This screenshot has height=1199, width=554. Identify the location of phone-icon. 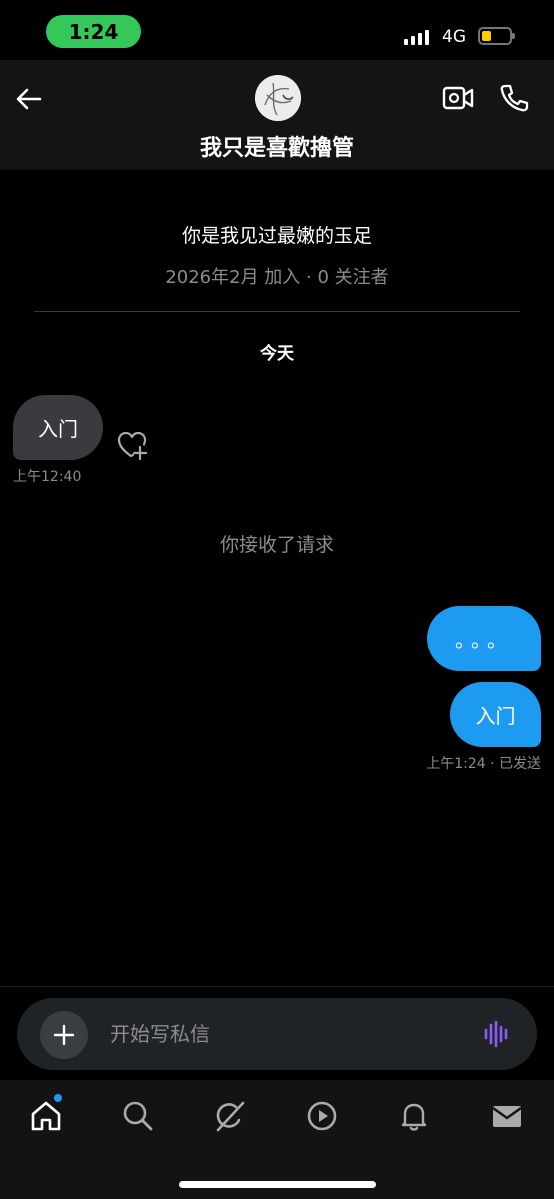
(514, 98).